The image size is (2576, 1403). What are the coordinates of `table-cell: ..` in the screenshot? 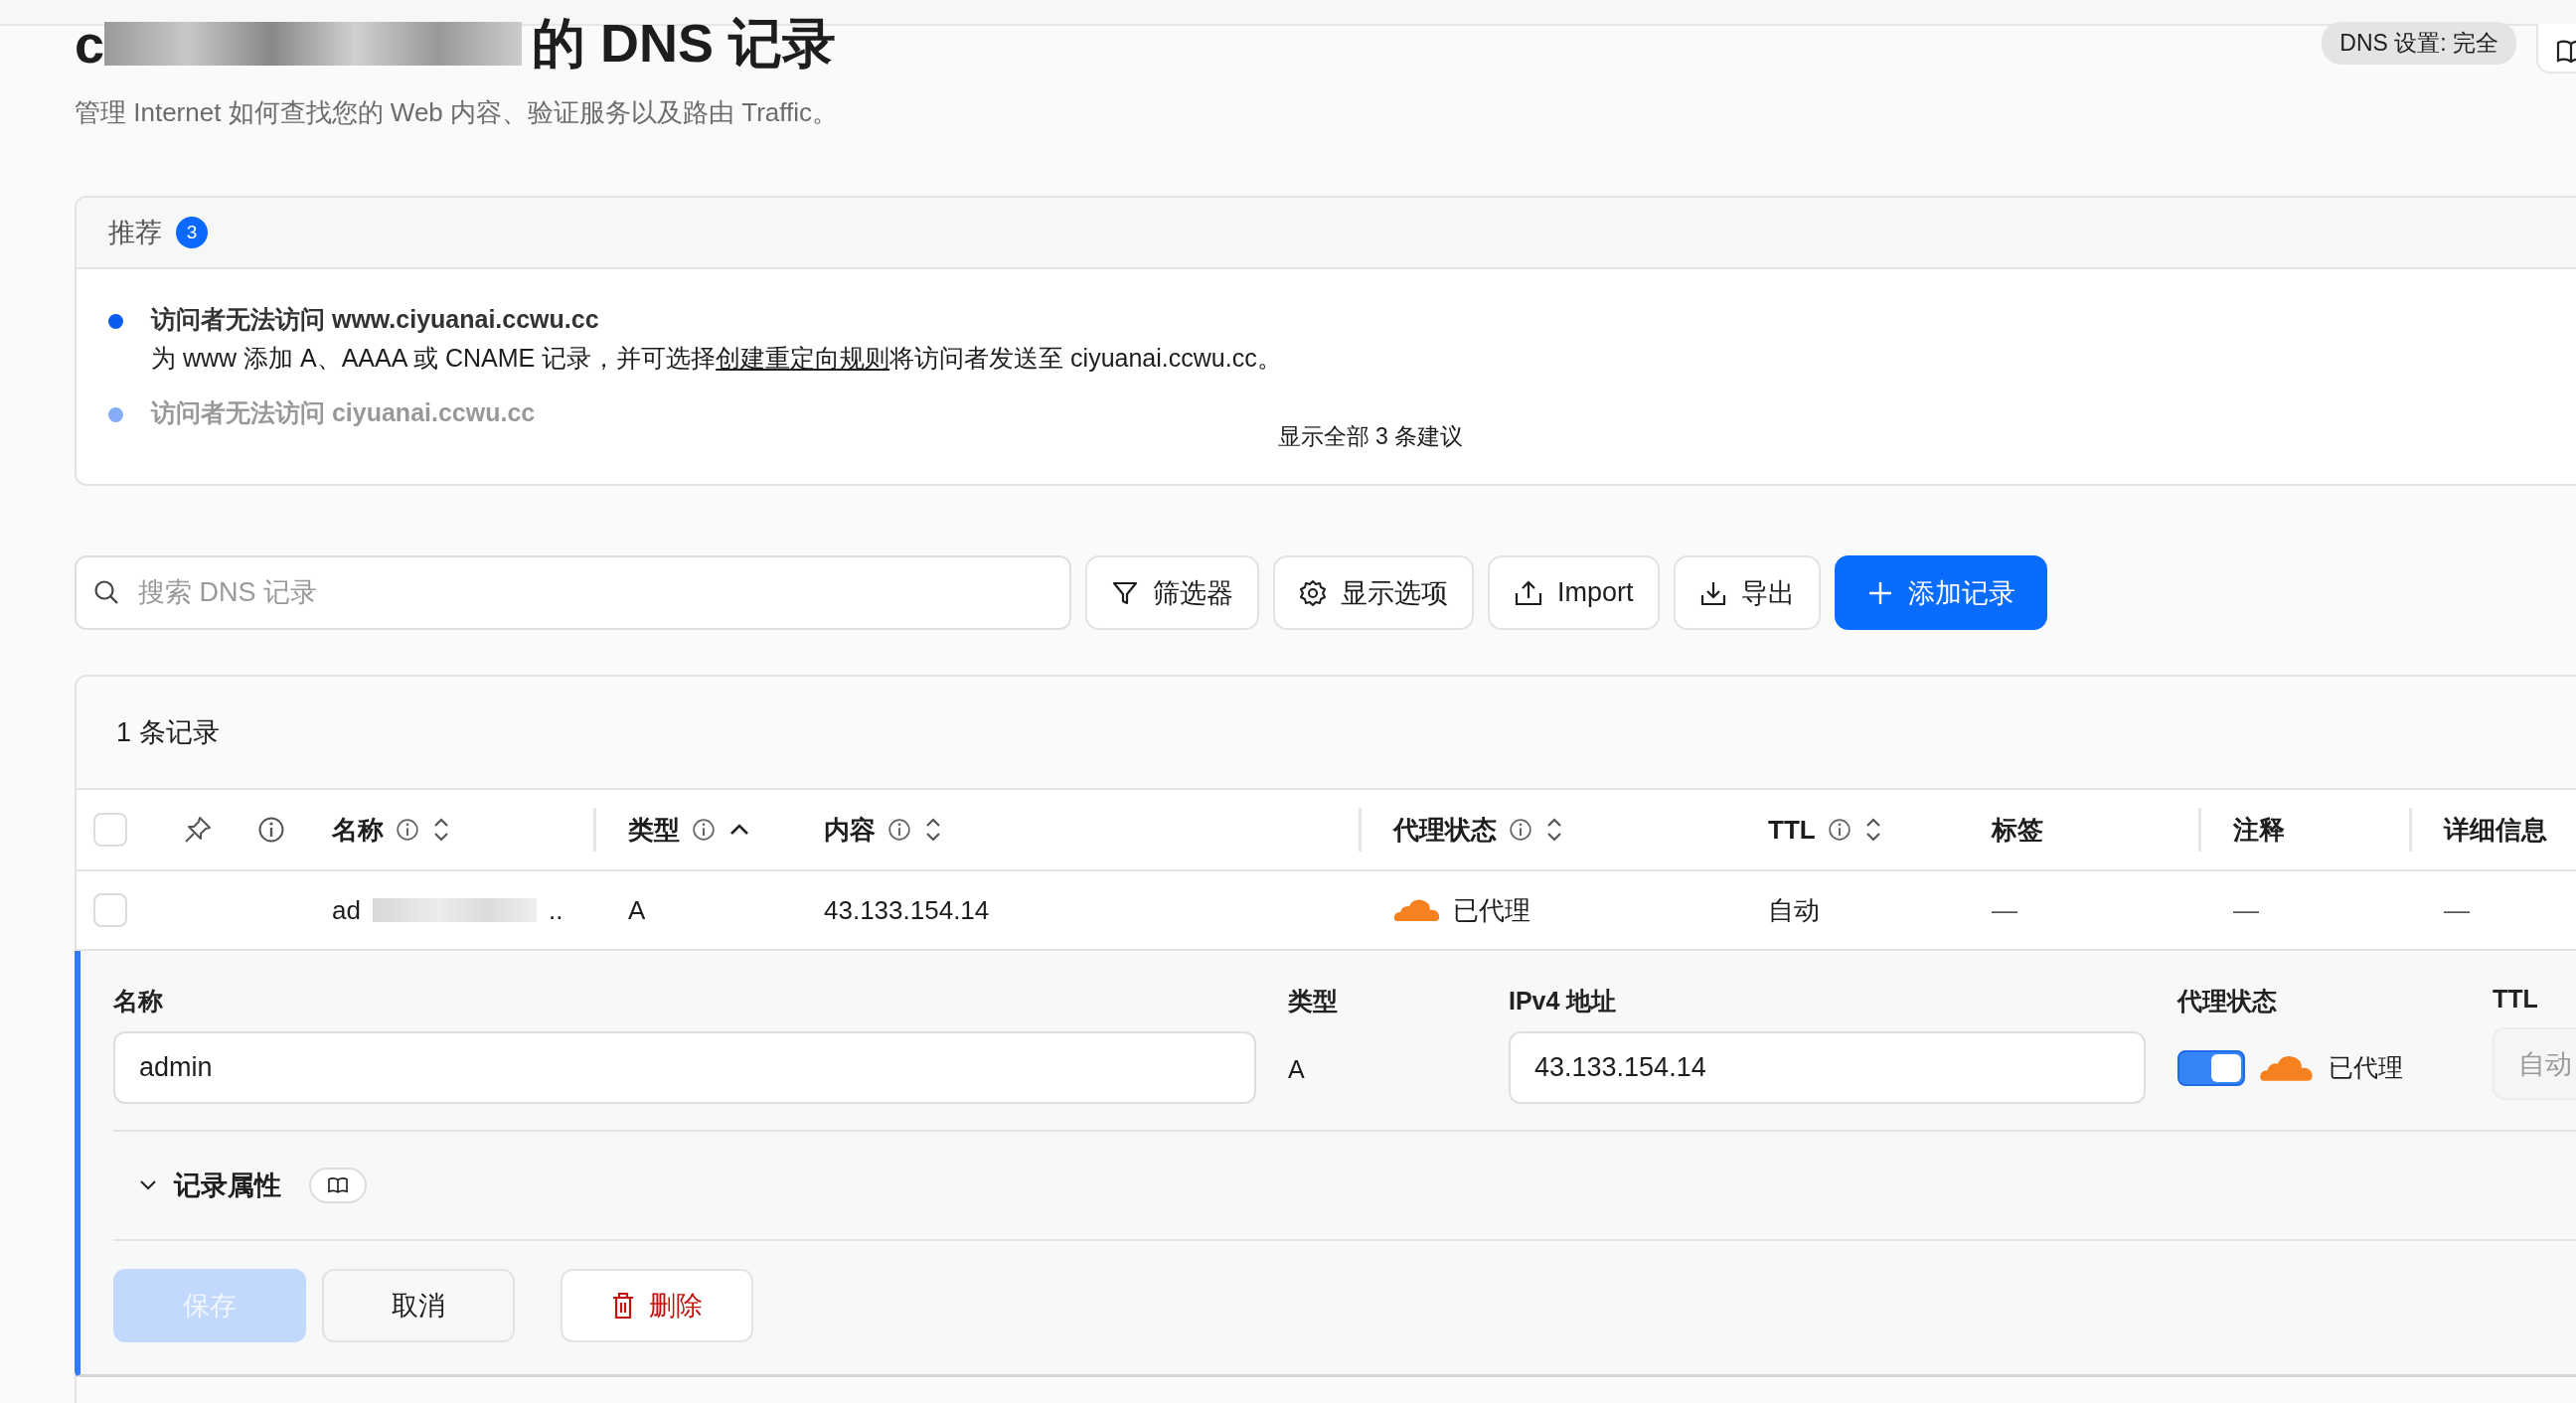 It's located at (556, 910).